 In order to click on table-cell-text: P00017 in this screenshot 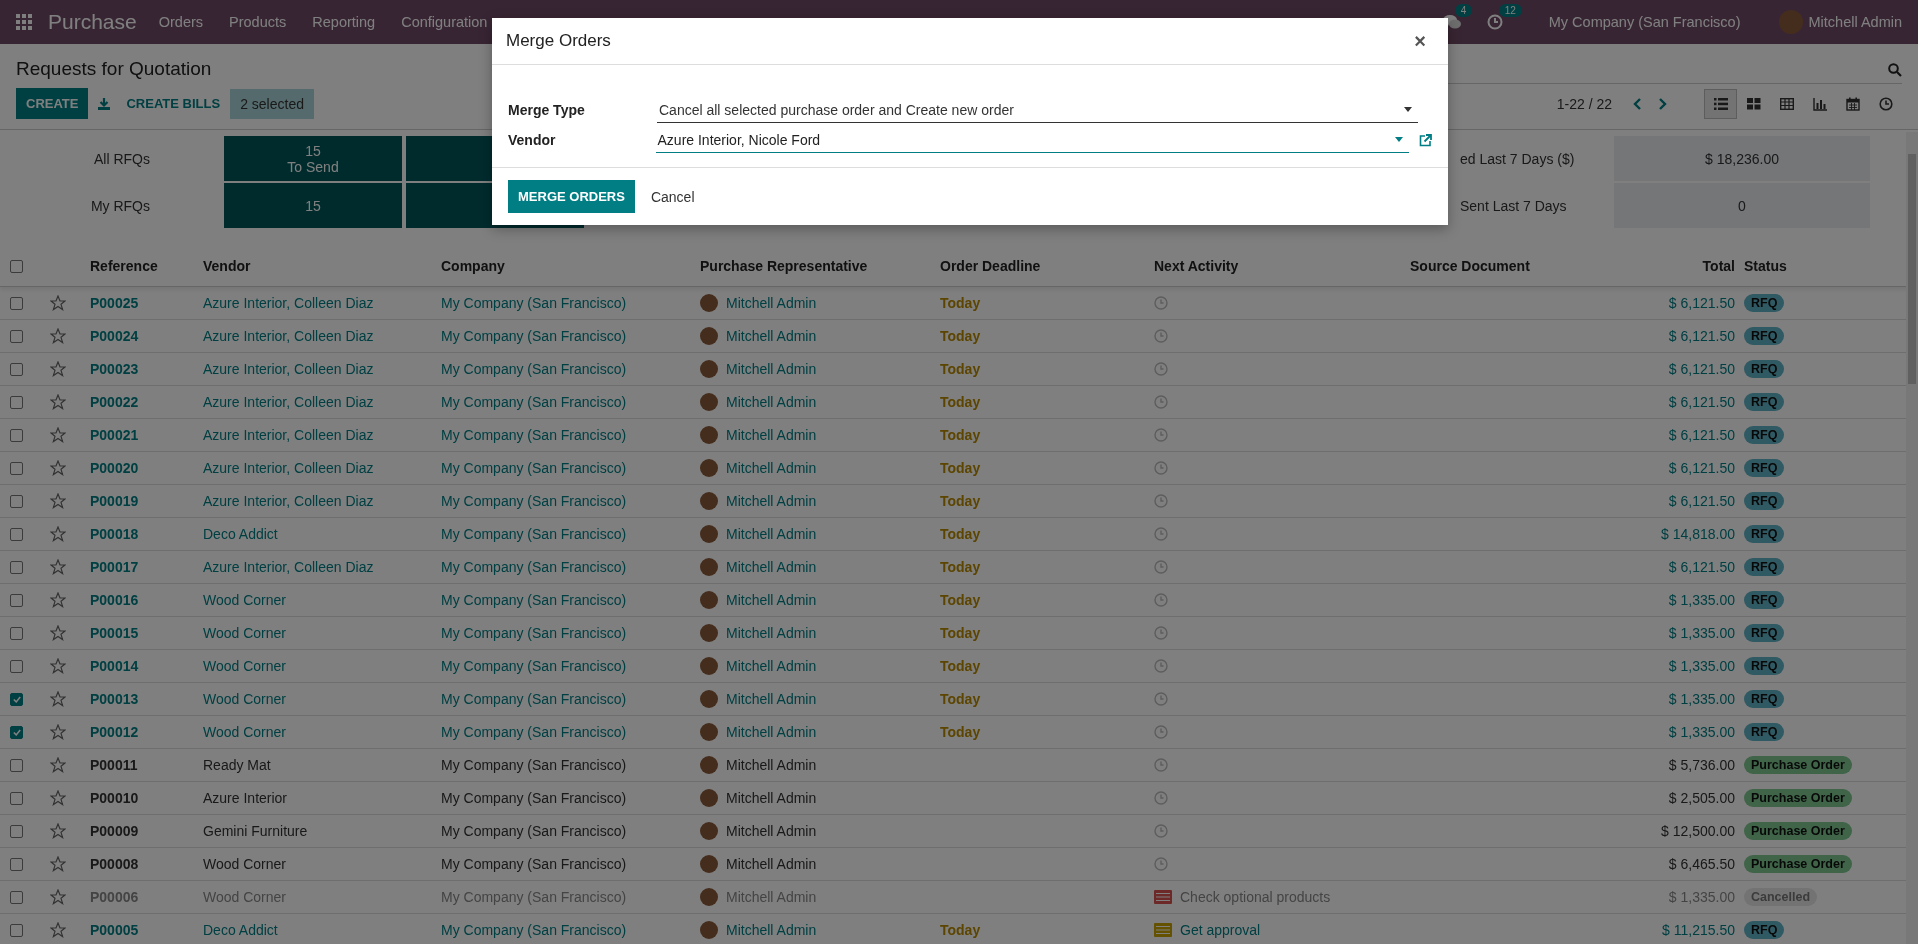, I will do `click(115, 567)`.